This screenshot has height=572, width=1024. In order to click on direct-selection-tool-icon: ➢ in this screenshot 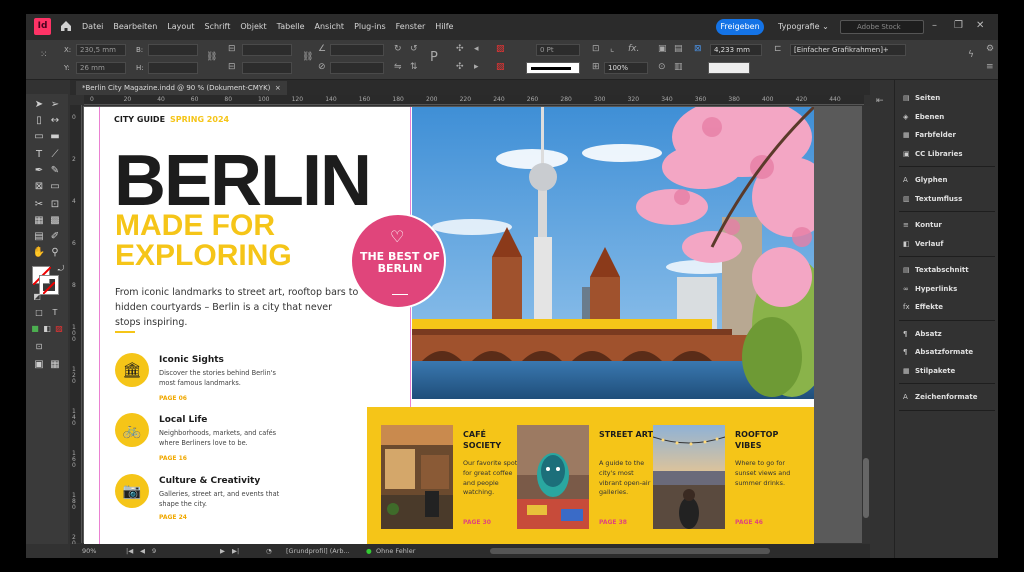, I will do `click(55, 105)`.